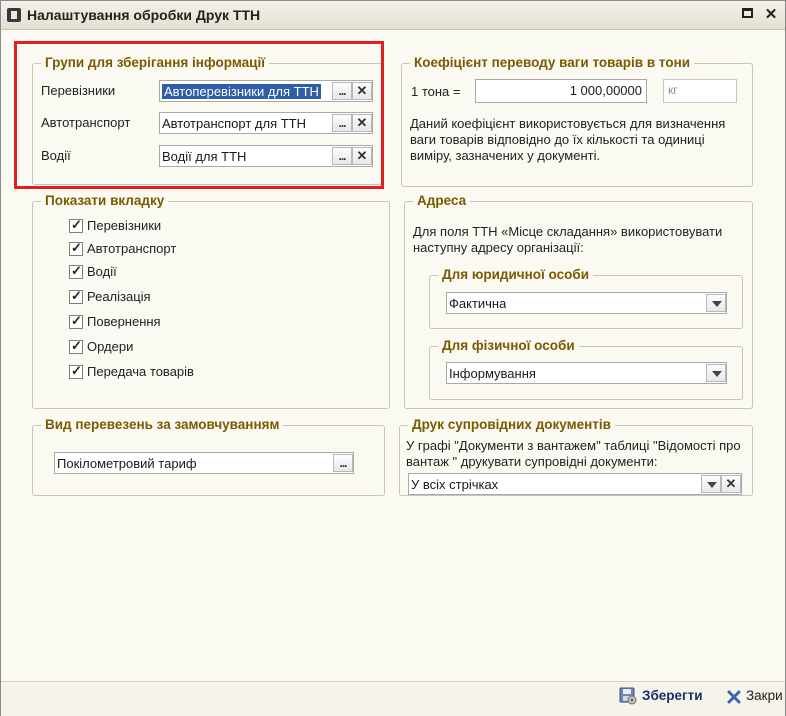 Image resolution: width=786 pixels, height=716 pixels. Describe the element at coordinates (124, 225) in the screenshot. I see `tab-carriers-label: Перевізники` at that location.